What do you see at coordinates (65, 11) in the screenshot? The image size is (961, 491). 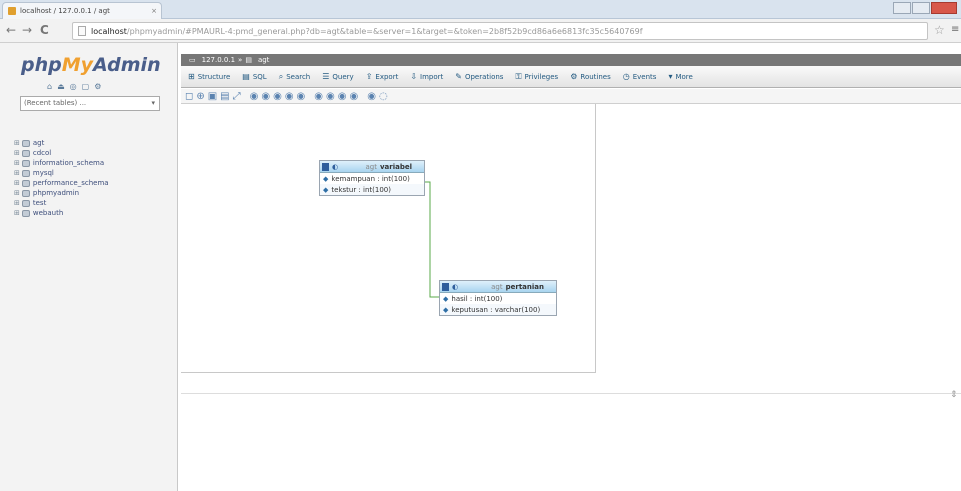 I see `tab-title: localhost / 127.0.0.1 / agt` at bounding box center [65, 11].